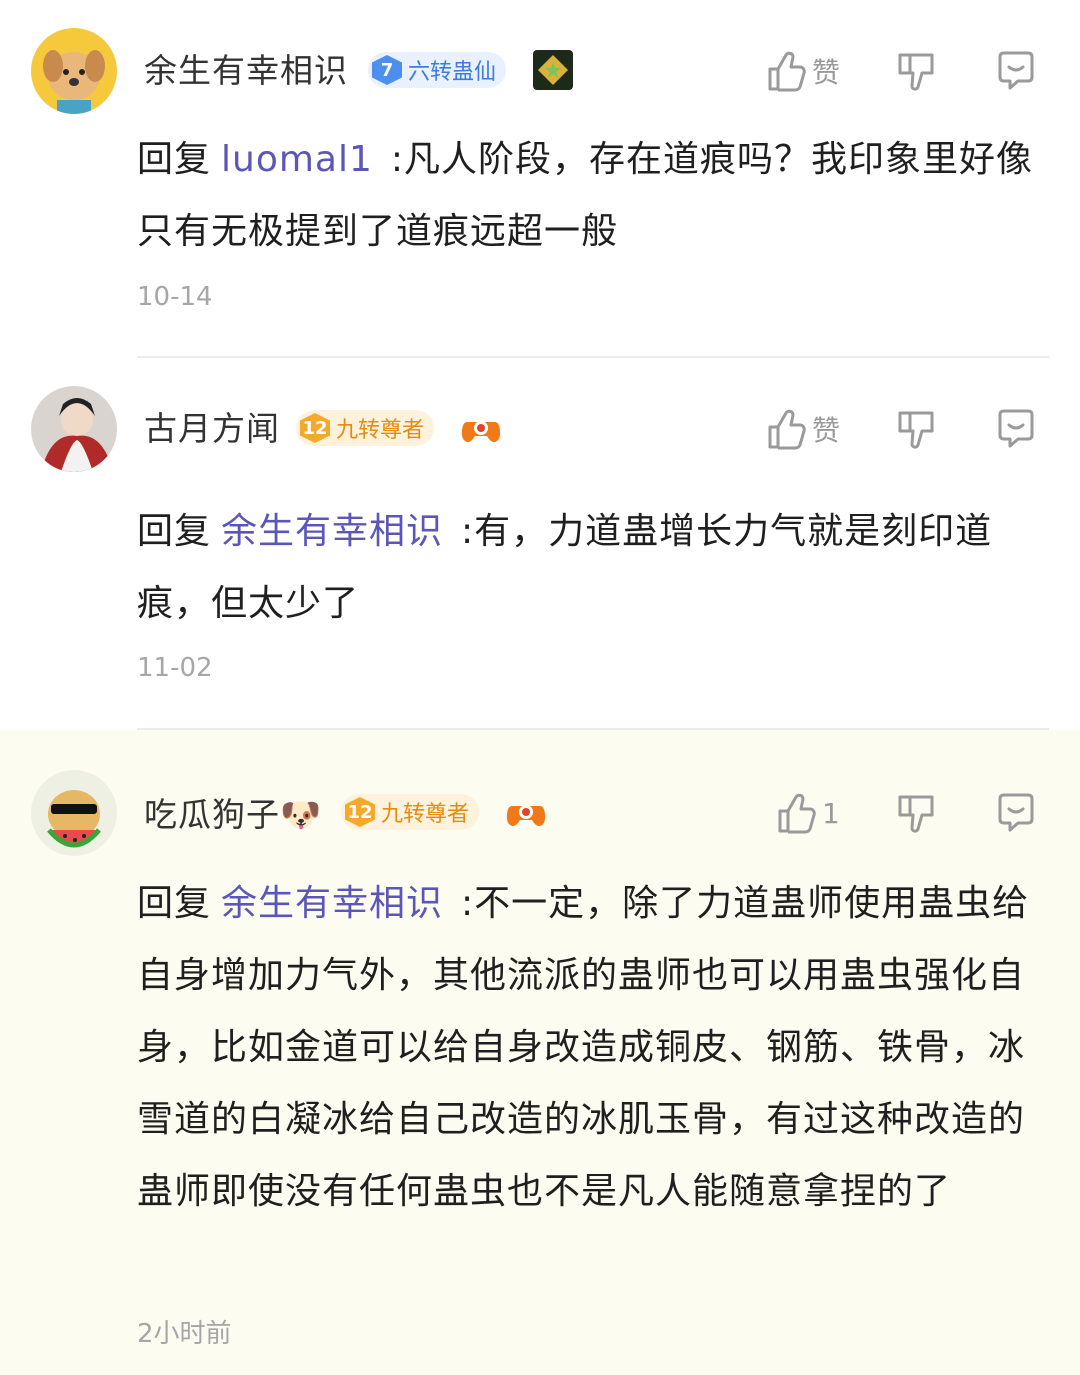  Describe the element at coordinates (297, 159) in the screenshot. I see `mention-link: luomal1` at that location.